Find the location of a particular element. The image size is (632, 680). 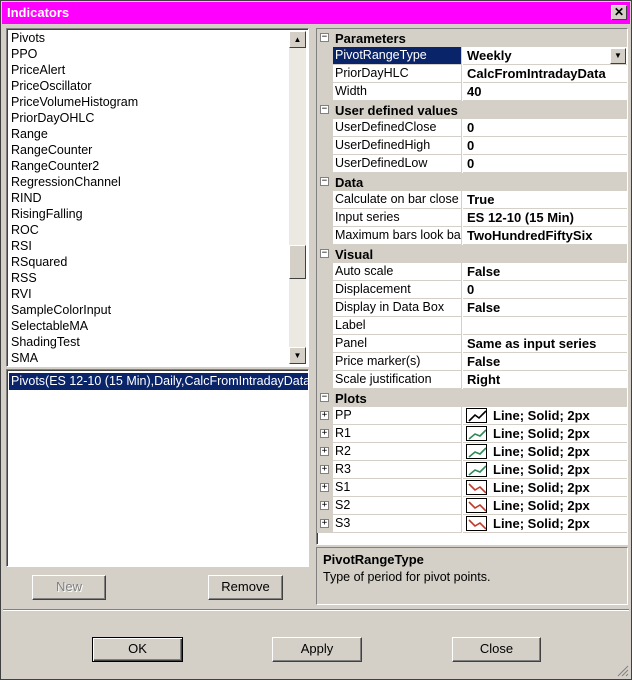

property-name: Display in Data Box is located at coordinates (397, 308).